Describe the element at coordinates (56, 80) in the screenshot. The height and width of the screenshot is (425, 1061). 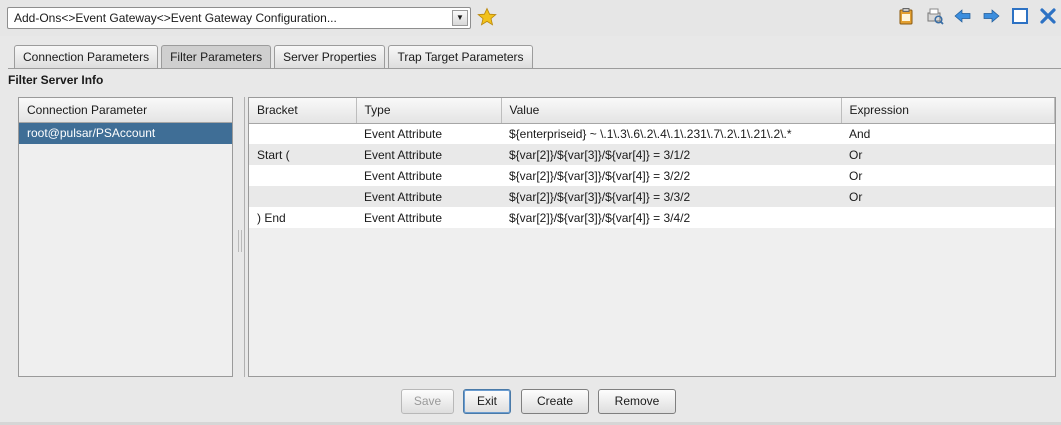
I see `section-title: Filter Server Info` at that location.